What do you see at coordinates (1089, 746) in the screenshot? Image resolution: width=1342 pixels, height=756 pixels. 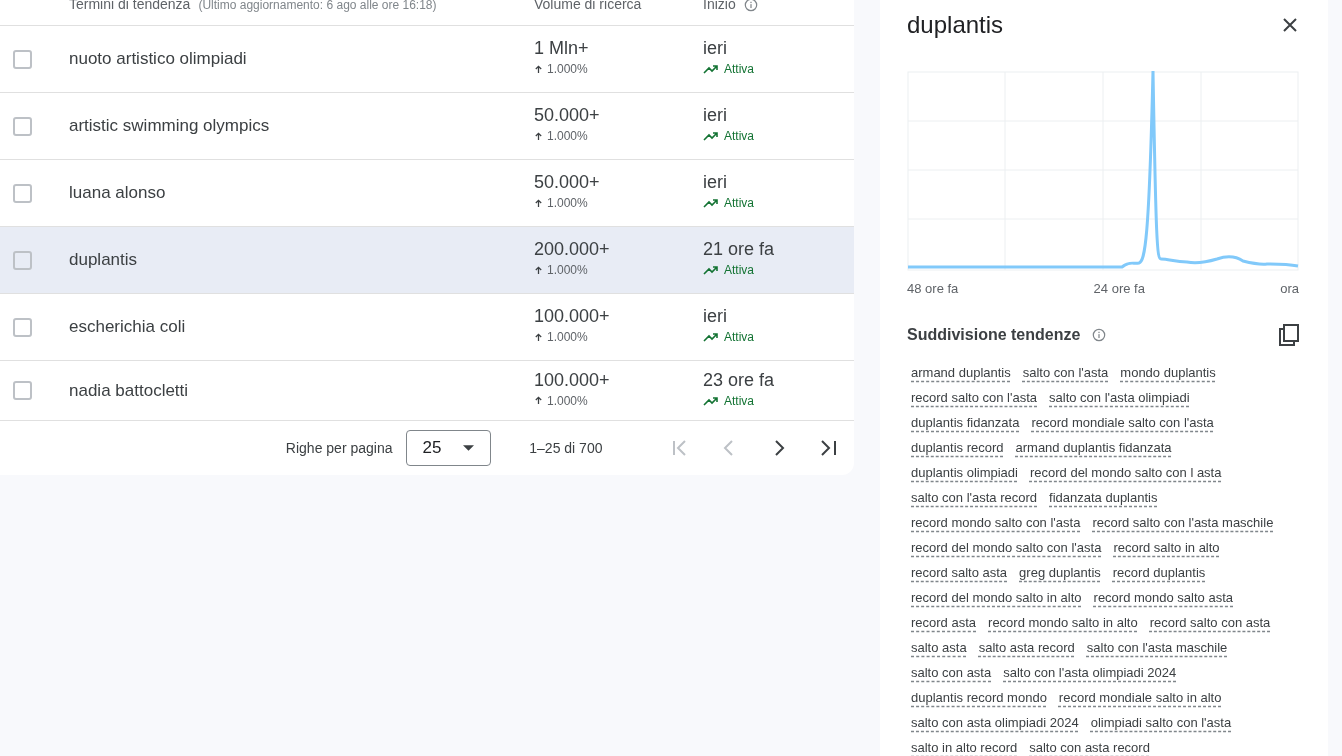 I see `trend-tag: salto con asta record` at bounding box center [1089, 746].